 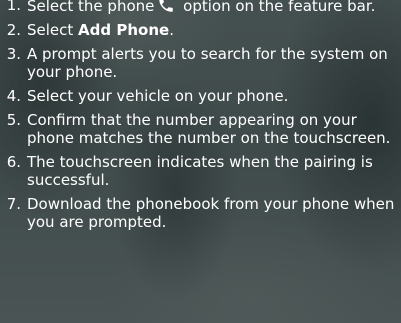 What do you see at coordinates (13, 120) in the screenshot?
I see `step-number: 5.` at bounding box center [13, 120].